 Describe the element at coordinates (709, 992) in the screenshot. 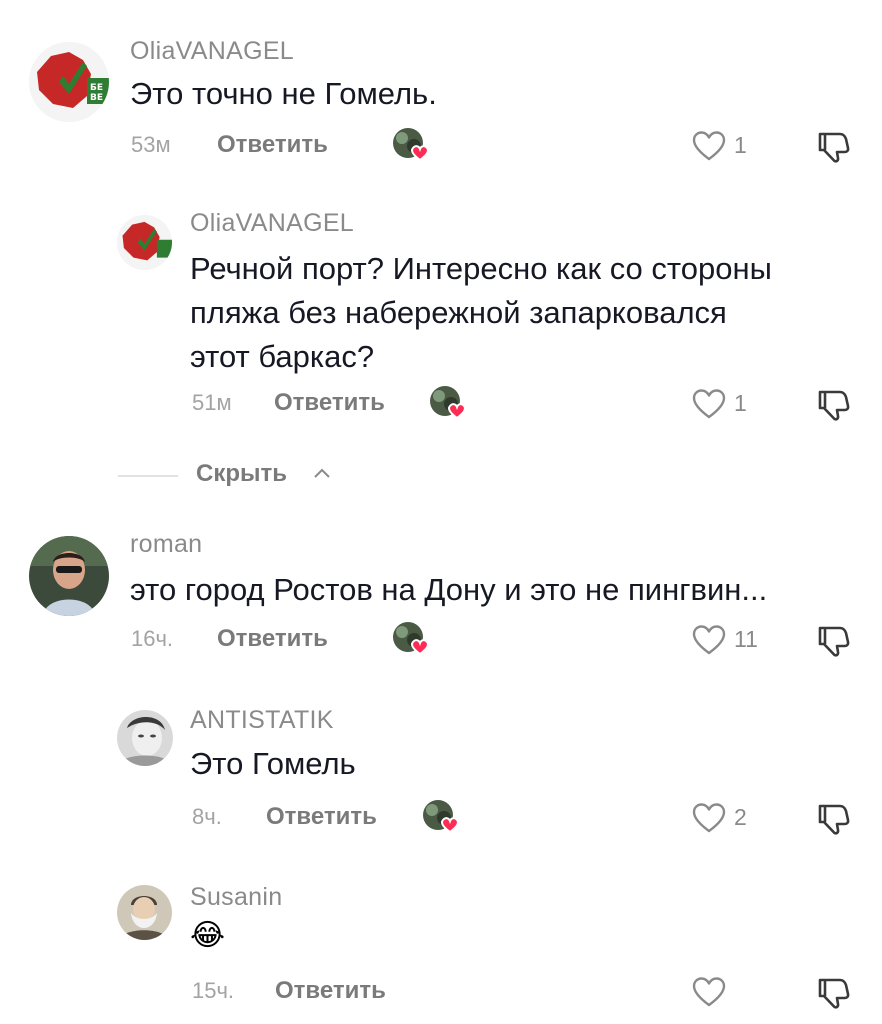

I see `heart-outline-icon` at that location.